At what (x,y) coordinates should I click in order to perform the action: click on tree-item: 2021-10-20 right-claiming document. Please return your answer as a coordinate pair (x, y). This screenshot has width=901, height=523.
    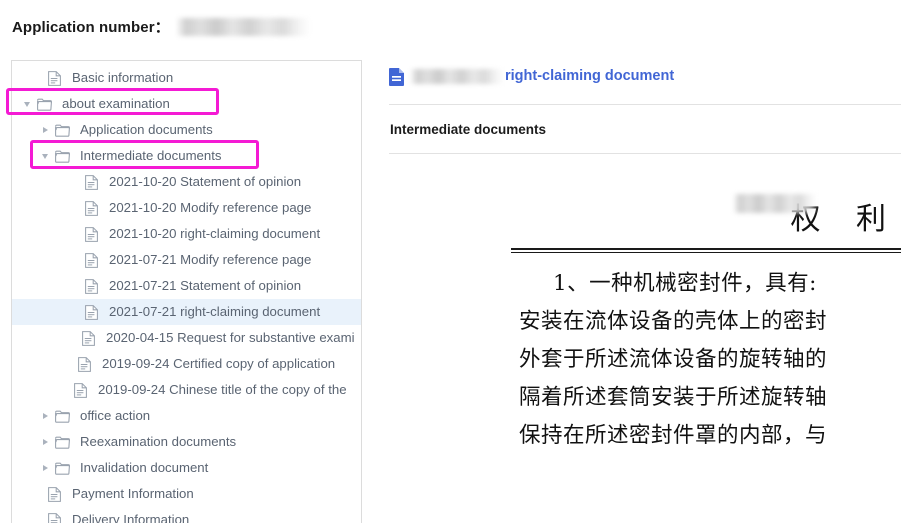
    Looking at the image, I should click on (186, 234).